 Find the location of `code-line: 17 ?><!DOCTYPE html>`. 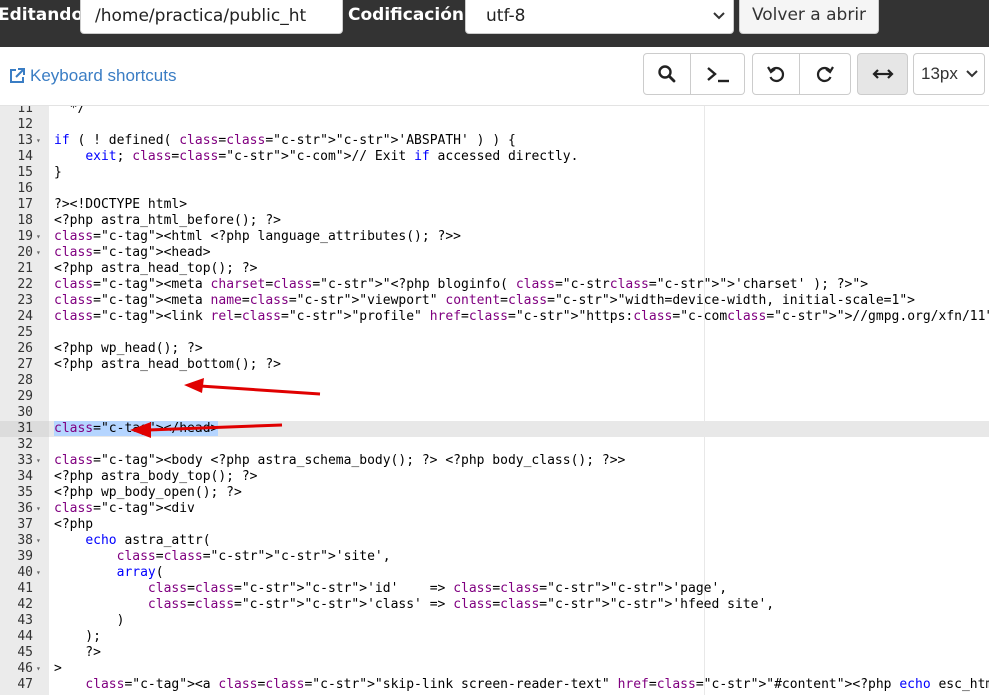

code-line: 17 ?><!DOCTYPE html> is located at coordinates (494, 205).